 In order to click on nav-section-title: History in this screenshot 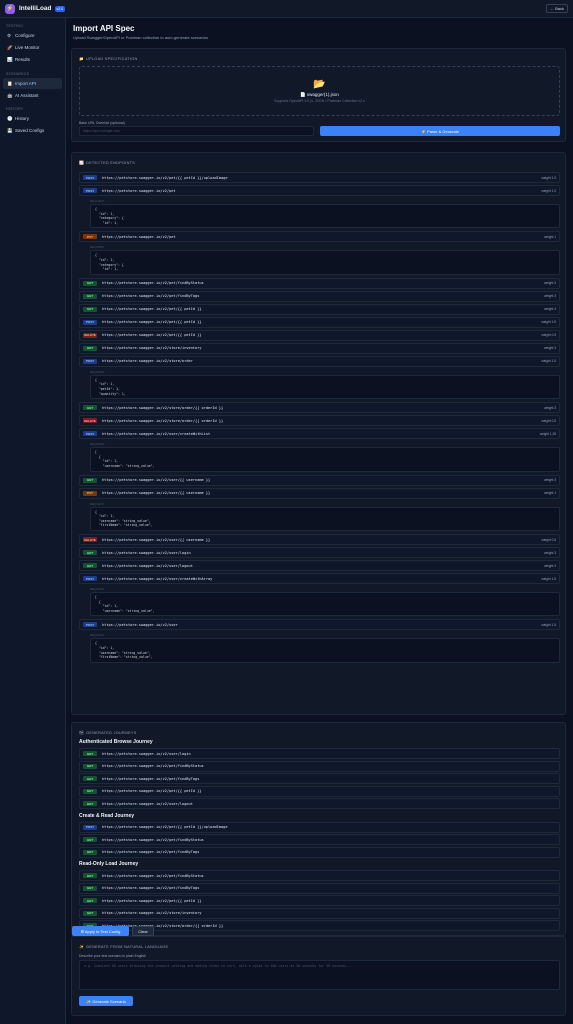, I will do `click(15, 109)`.